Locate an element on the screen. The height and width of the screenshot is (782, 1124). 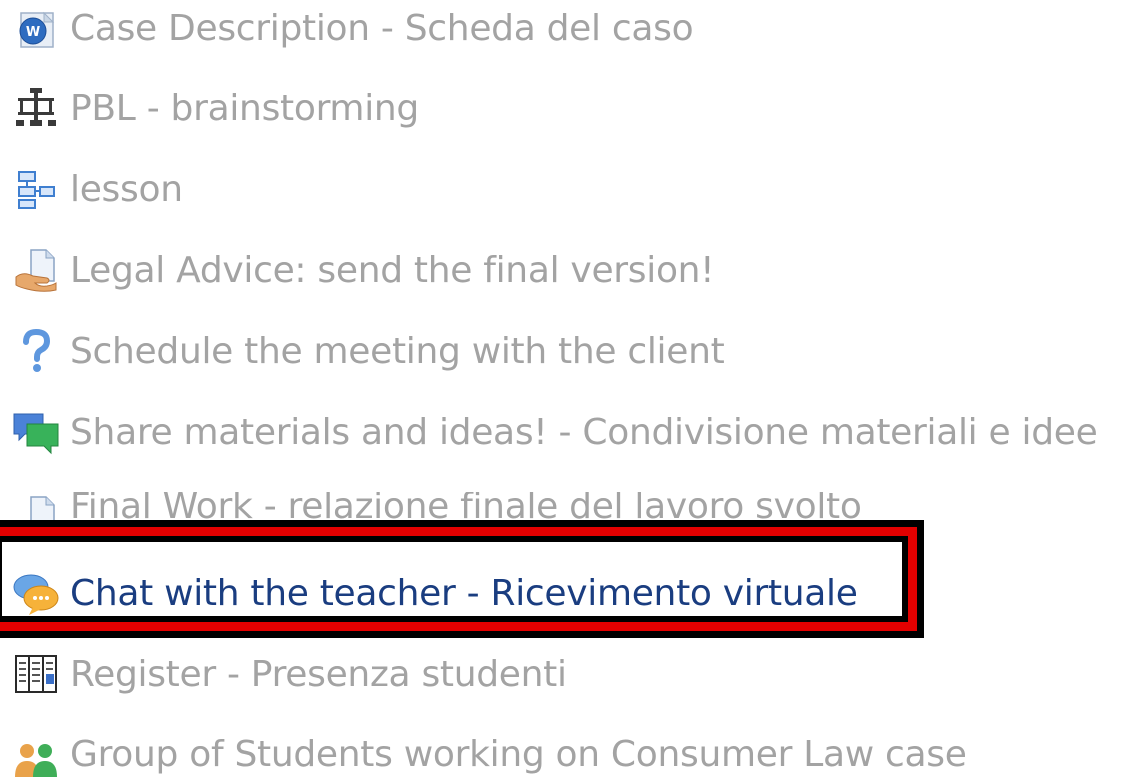
activity-legal-advice: Legal Advice: send the final version! is located at coordinates (361, 270).